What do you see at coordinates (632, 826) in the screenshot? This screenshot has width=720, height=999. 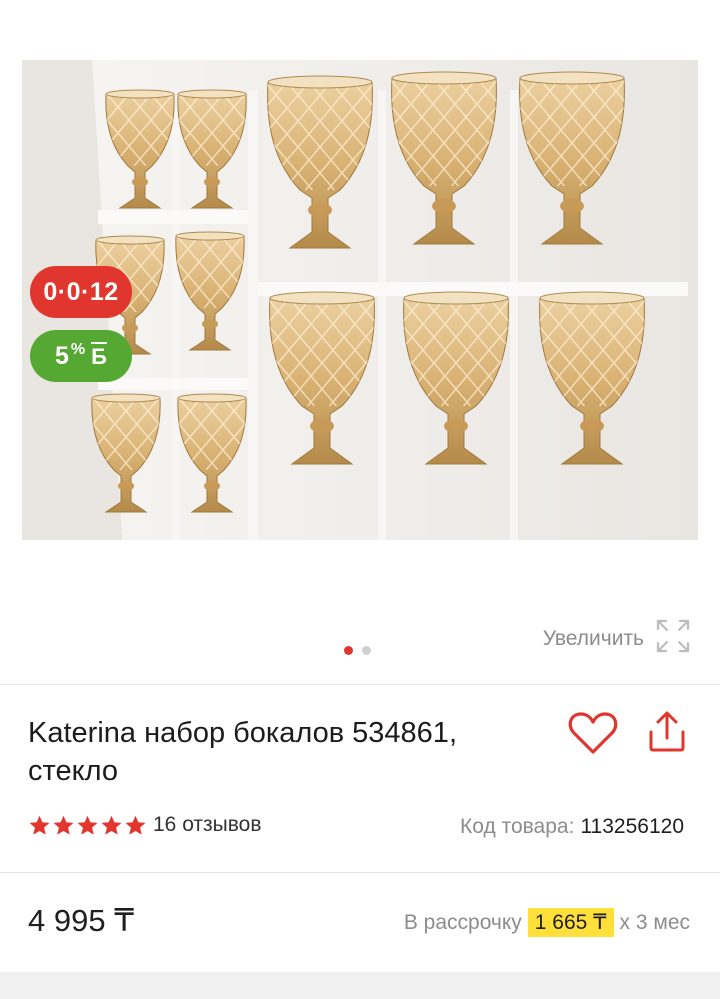 I see `sku-value: 113256120` at bounding box center [632, 826].